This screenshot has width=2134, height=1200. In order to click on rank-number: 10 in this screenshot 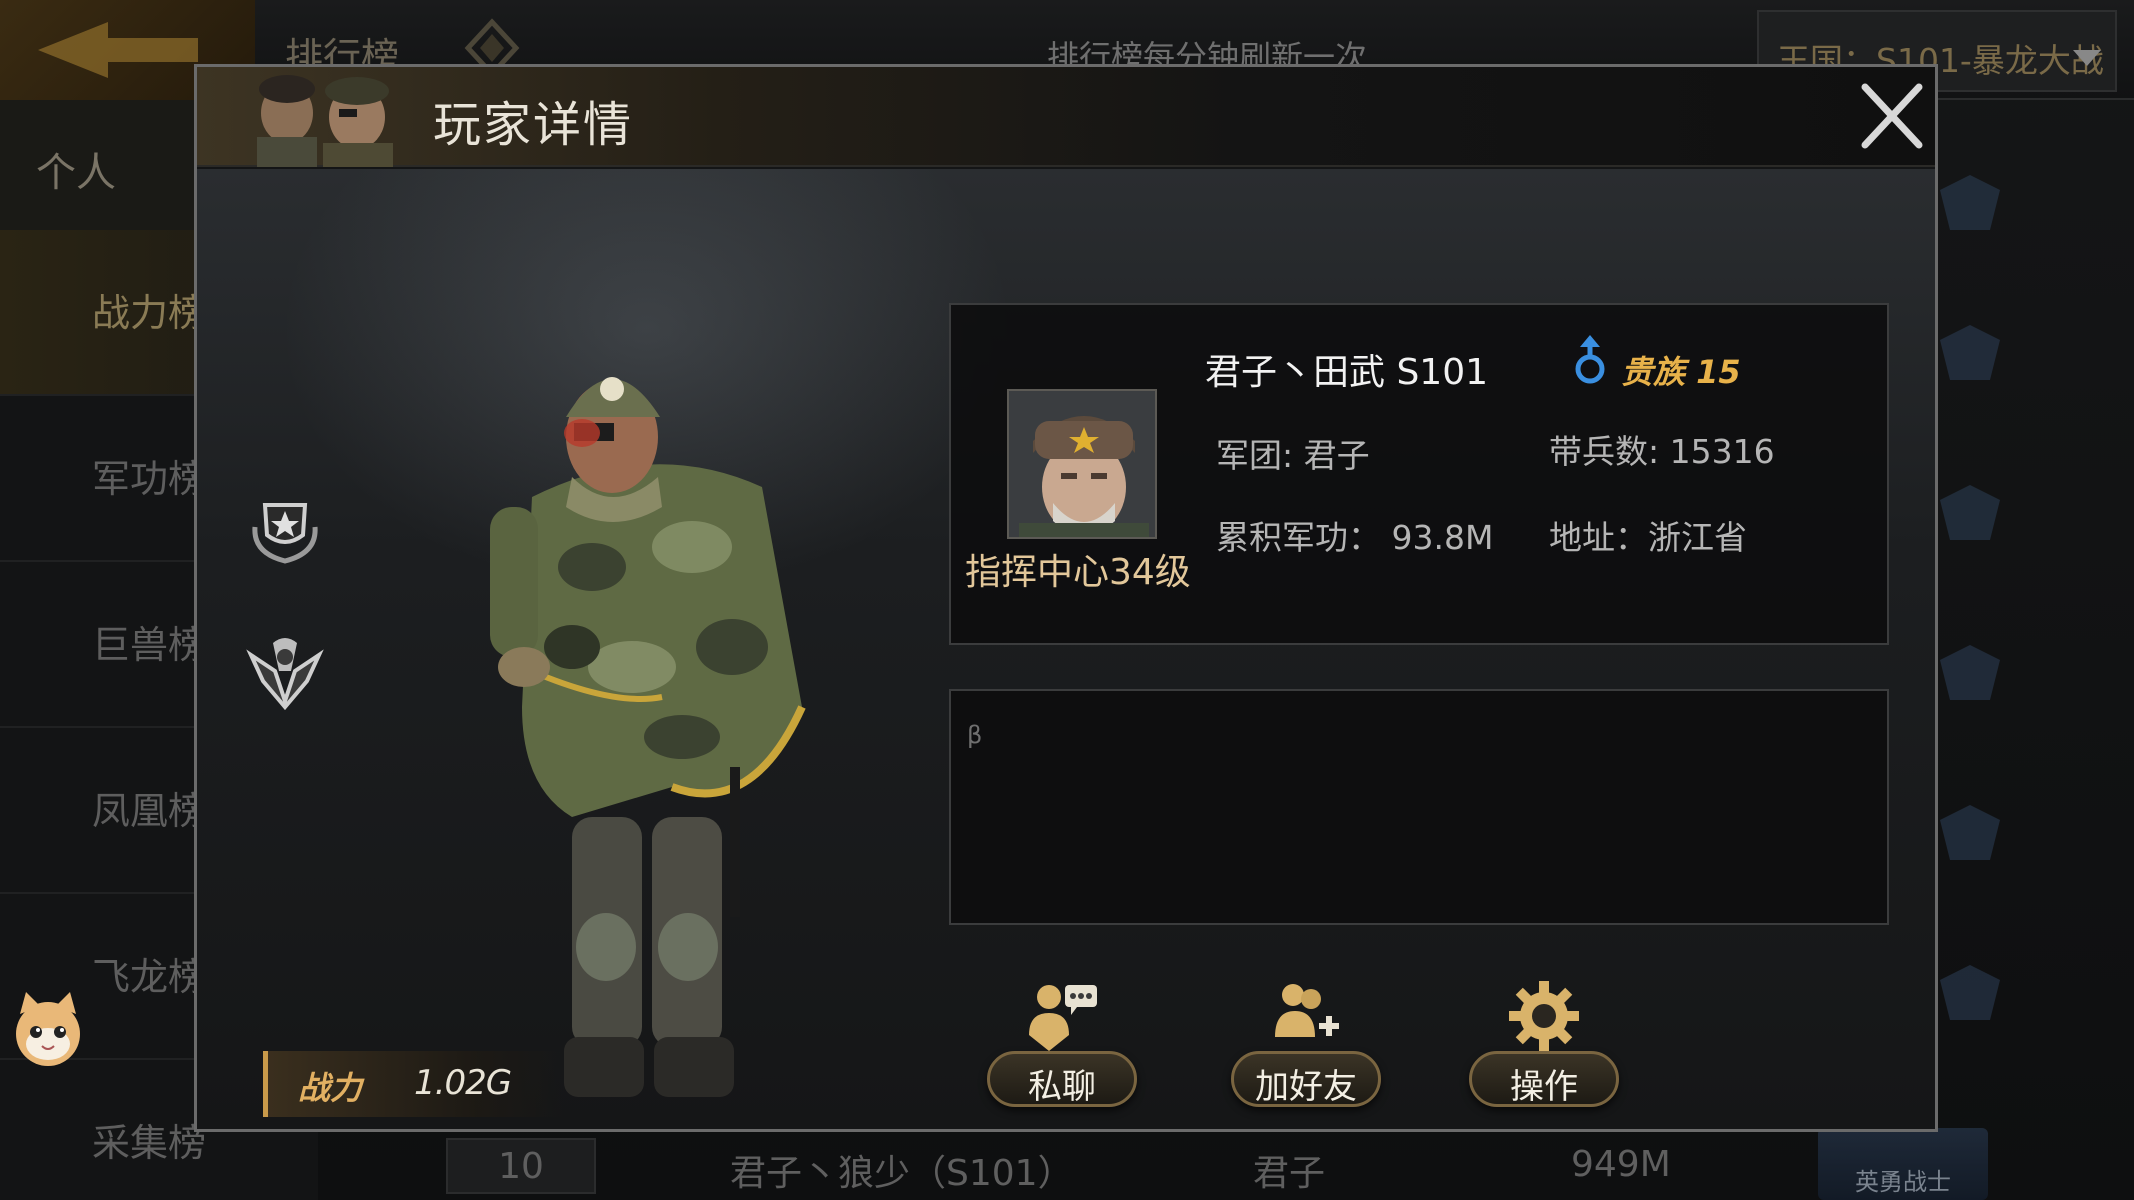, I will do `click(521, 1166)`.